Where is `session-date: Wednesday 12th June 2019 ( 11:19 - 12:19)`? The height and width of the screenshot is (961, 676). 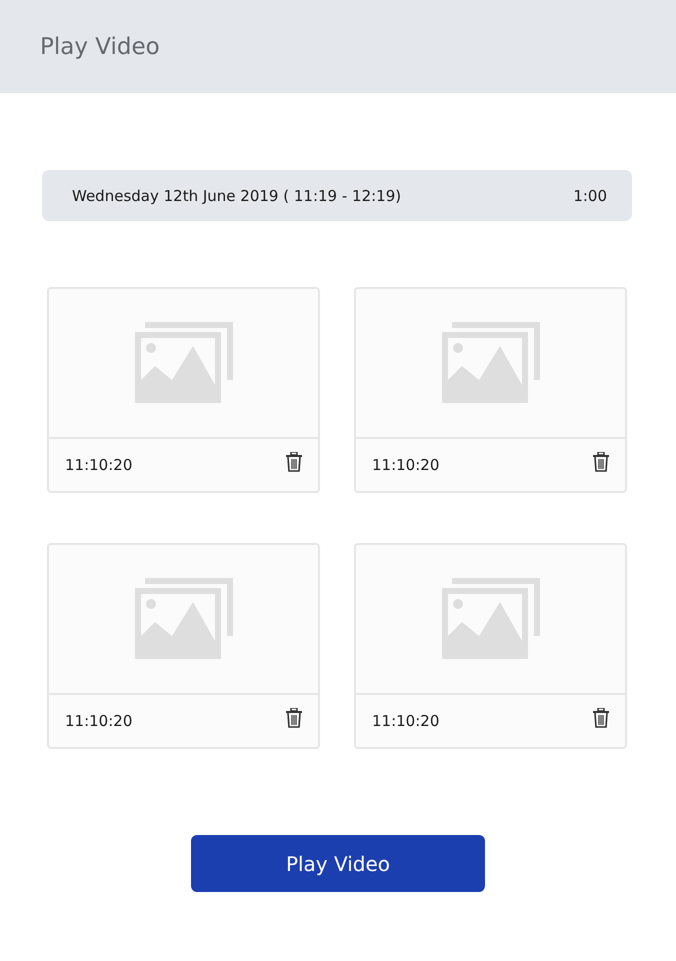
session-date: Wednesday 12th June 2019 ( 11:19 - 12:19) is located at coordinates (237, 195).